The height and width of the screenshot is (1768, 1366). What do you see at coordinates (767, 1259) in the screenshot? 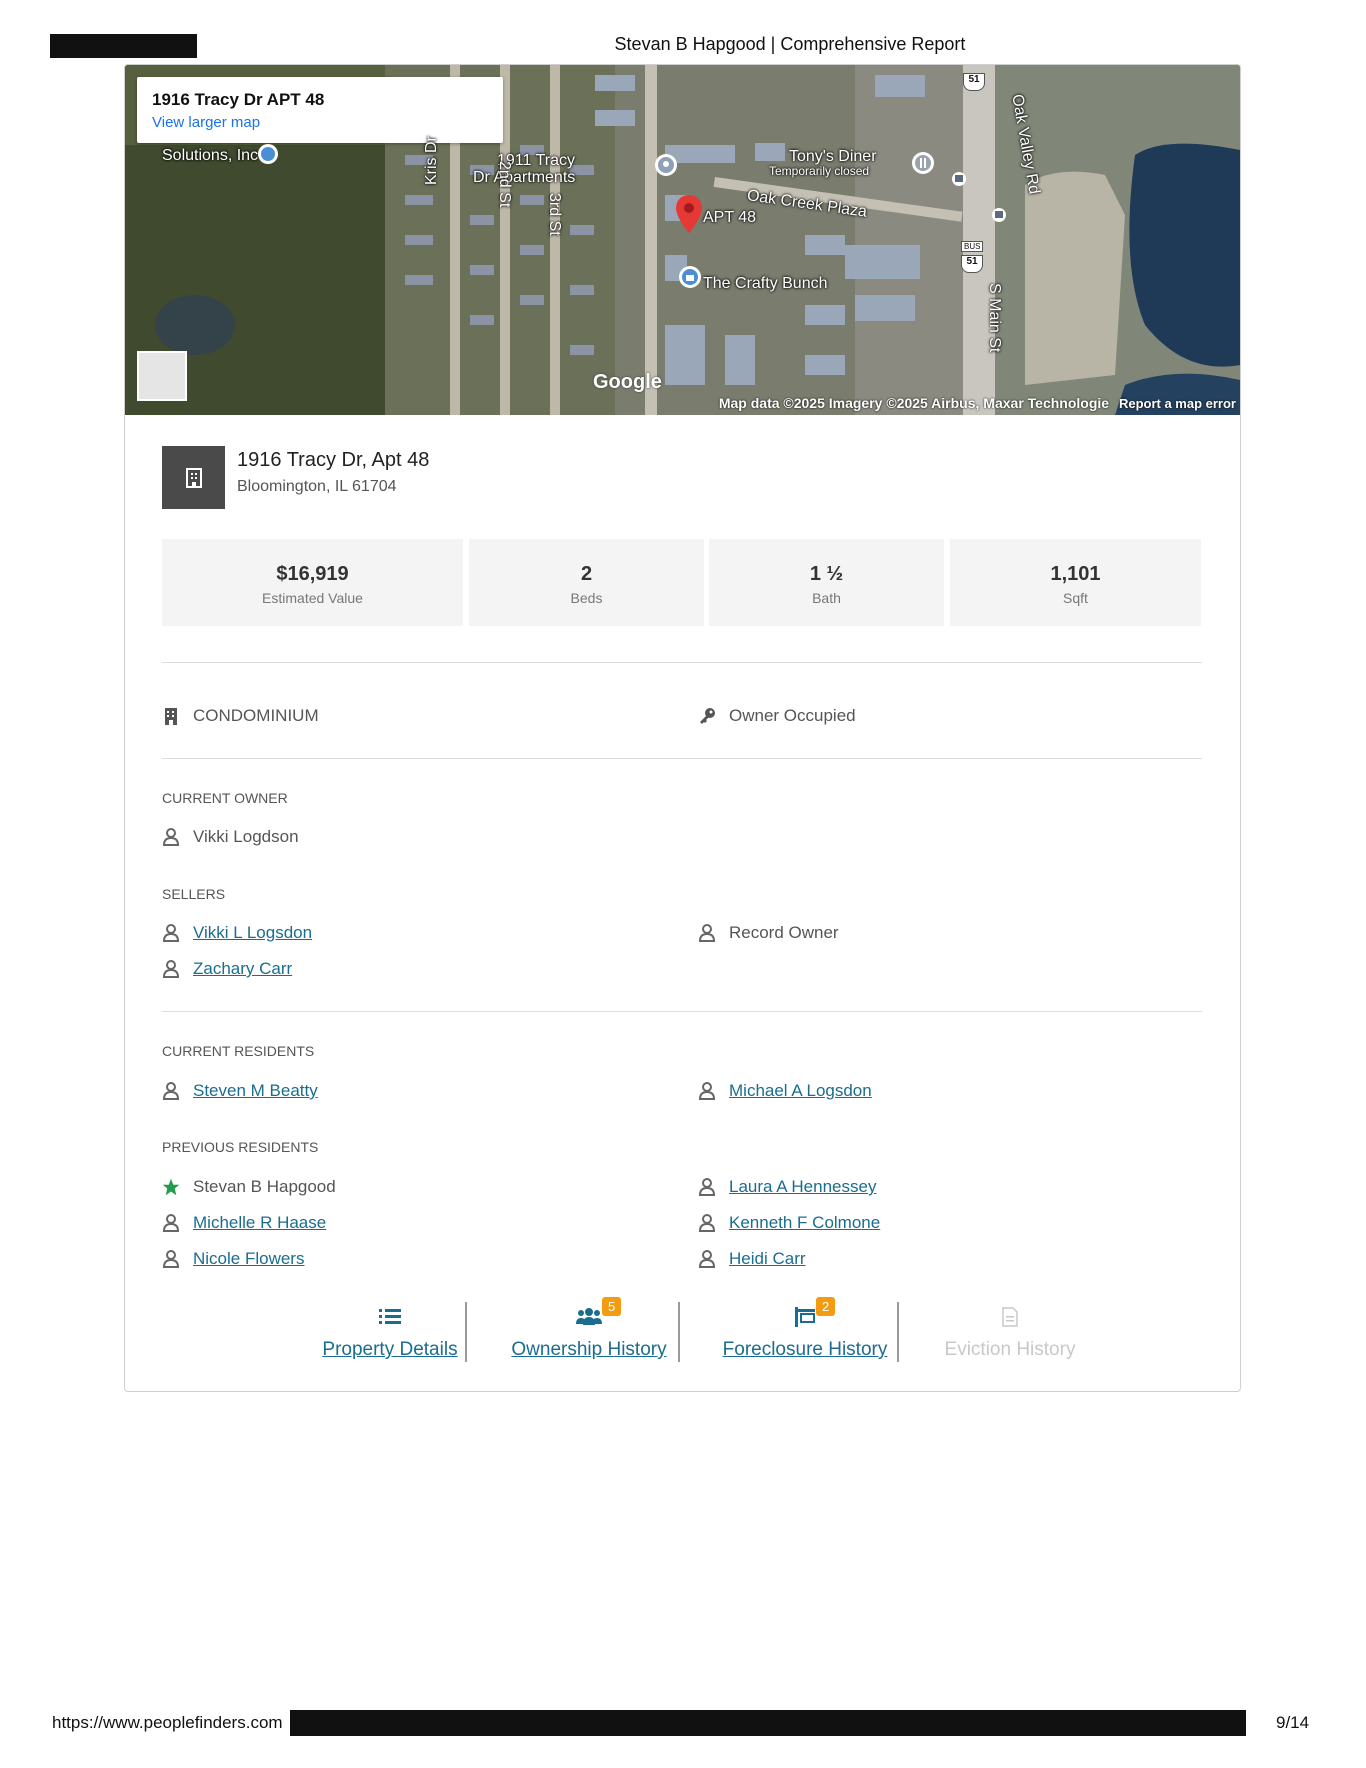
I see `previous-resident-link: Heidi Carr` at bounding box center [767, 1259].